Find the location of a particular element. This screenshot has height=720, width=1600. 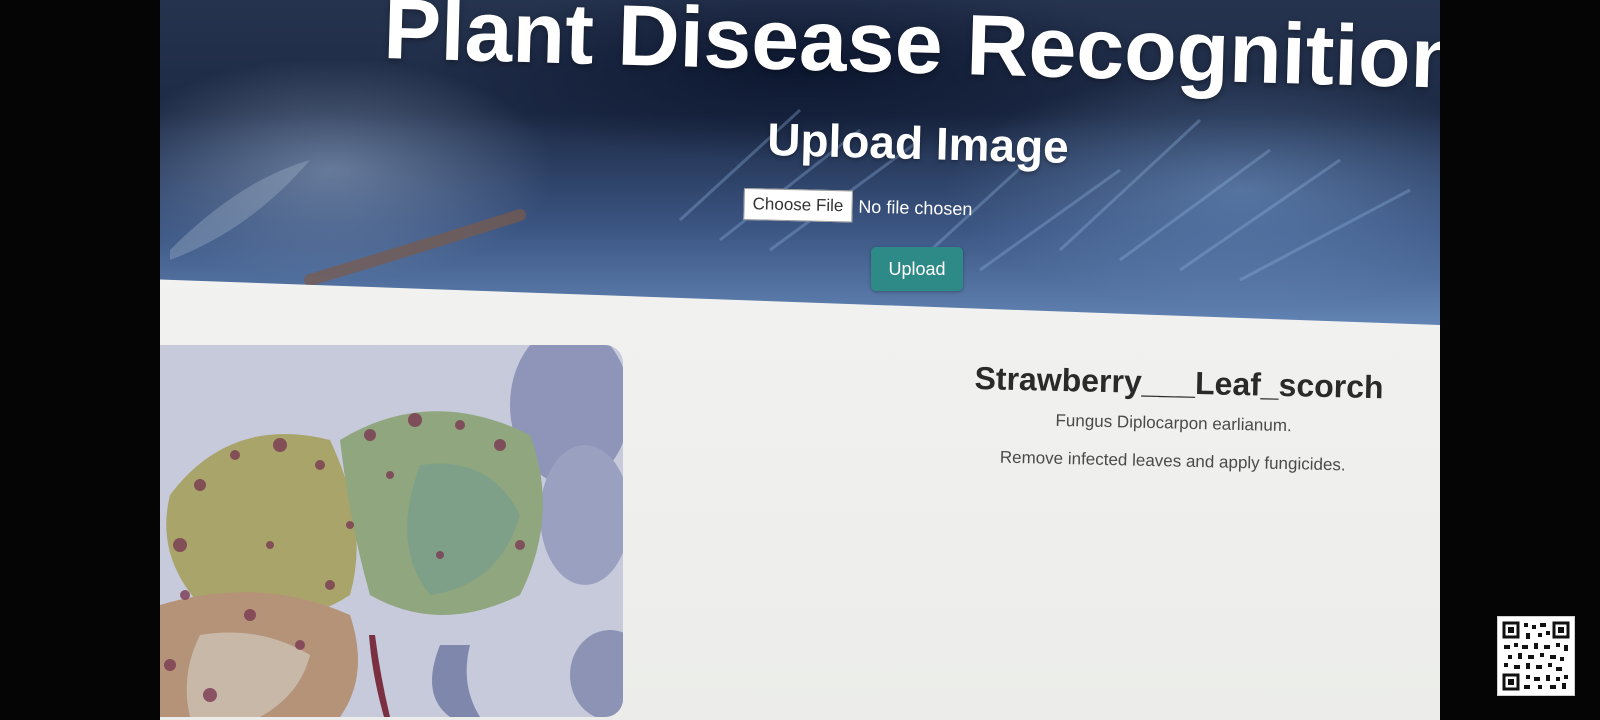

qr-code-icon is located at coordinates (1536, 656).